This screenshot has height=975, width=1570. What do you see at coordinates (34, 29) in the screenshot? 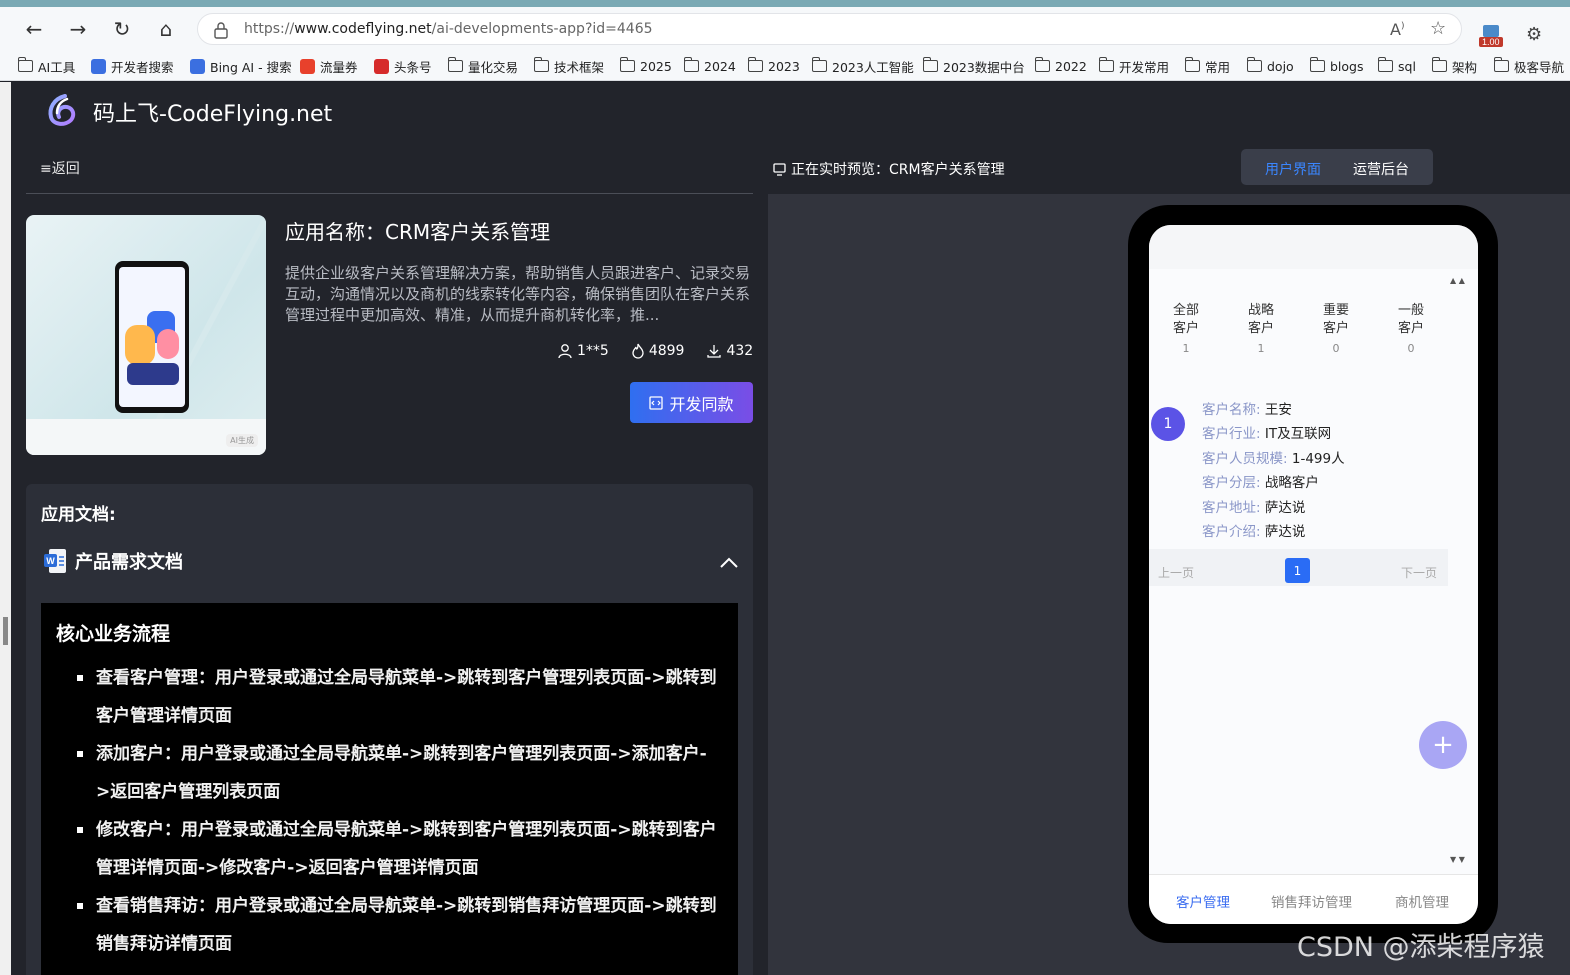
I see `back-arrow-icon: ←` at bounding box center [34, 29].